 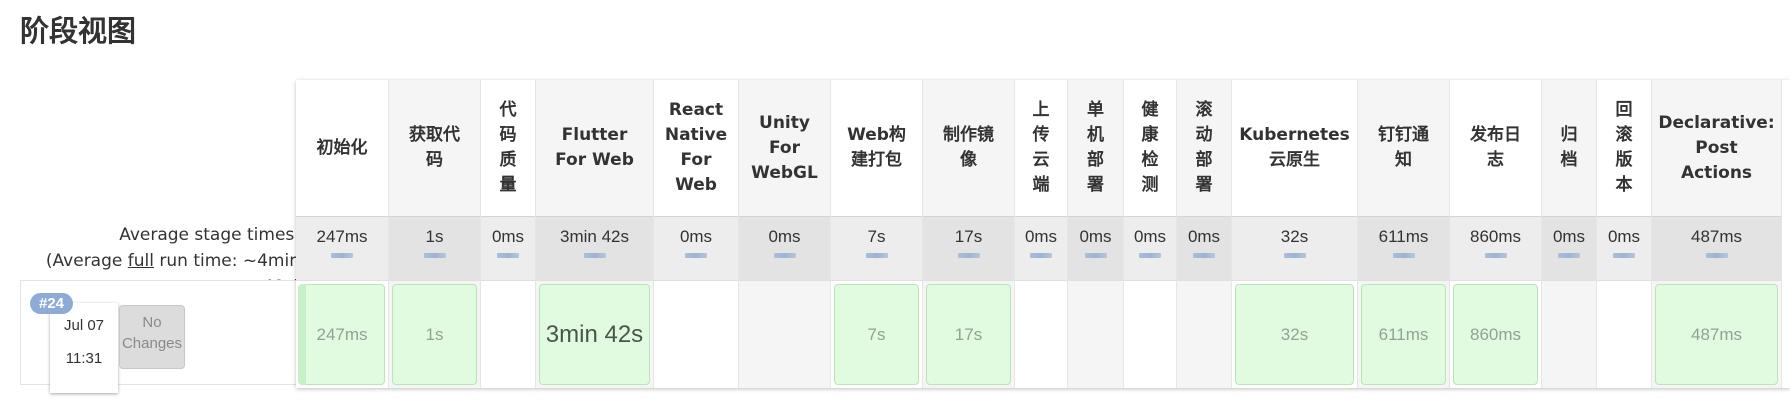 I want to click on stage-header: Web构 建打包, so click(x=876, y=148).